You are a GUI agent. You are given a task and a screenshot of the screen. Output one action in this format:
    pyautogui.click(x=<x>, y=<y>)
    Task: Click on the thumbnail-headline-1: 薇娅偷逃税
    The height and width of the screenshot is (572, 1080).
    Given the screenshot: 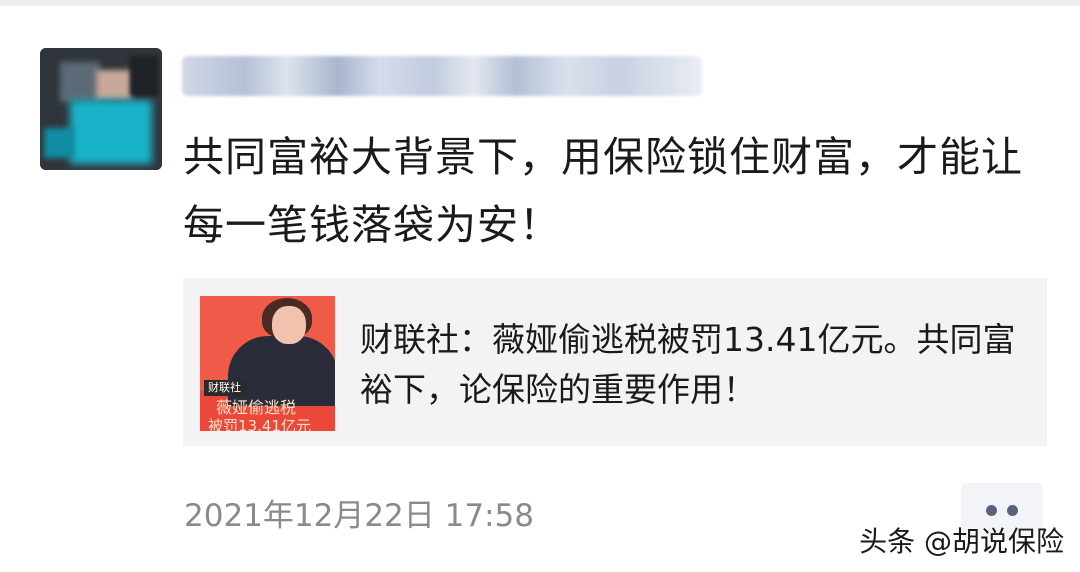 What is the action you would take?
    pyautogui.click(x=256, y=407)
    